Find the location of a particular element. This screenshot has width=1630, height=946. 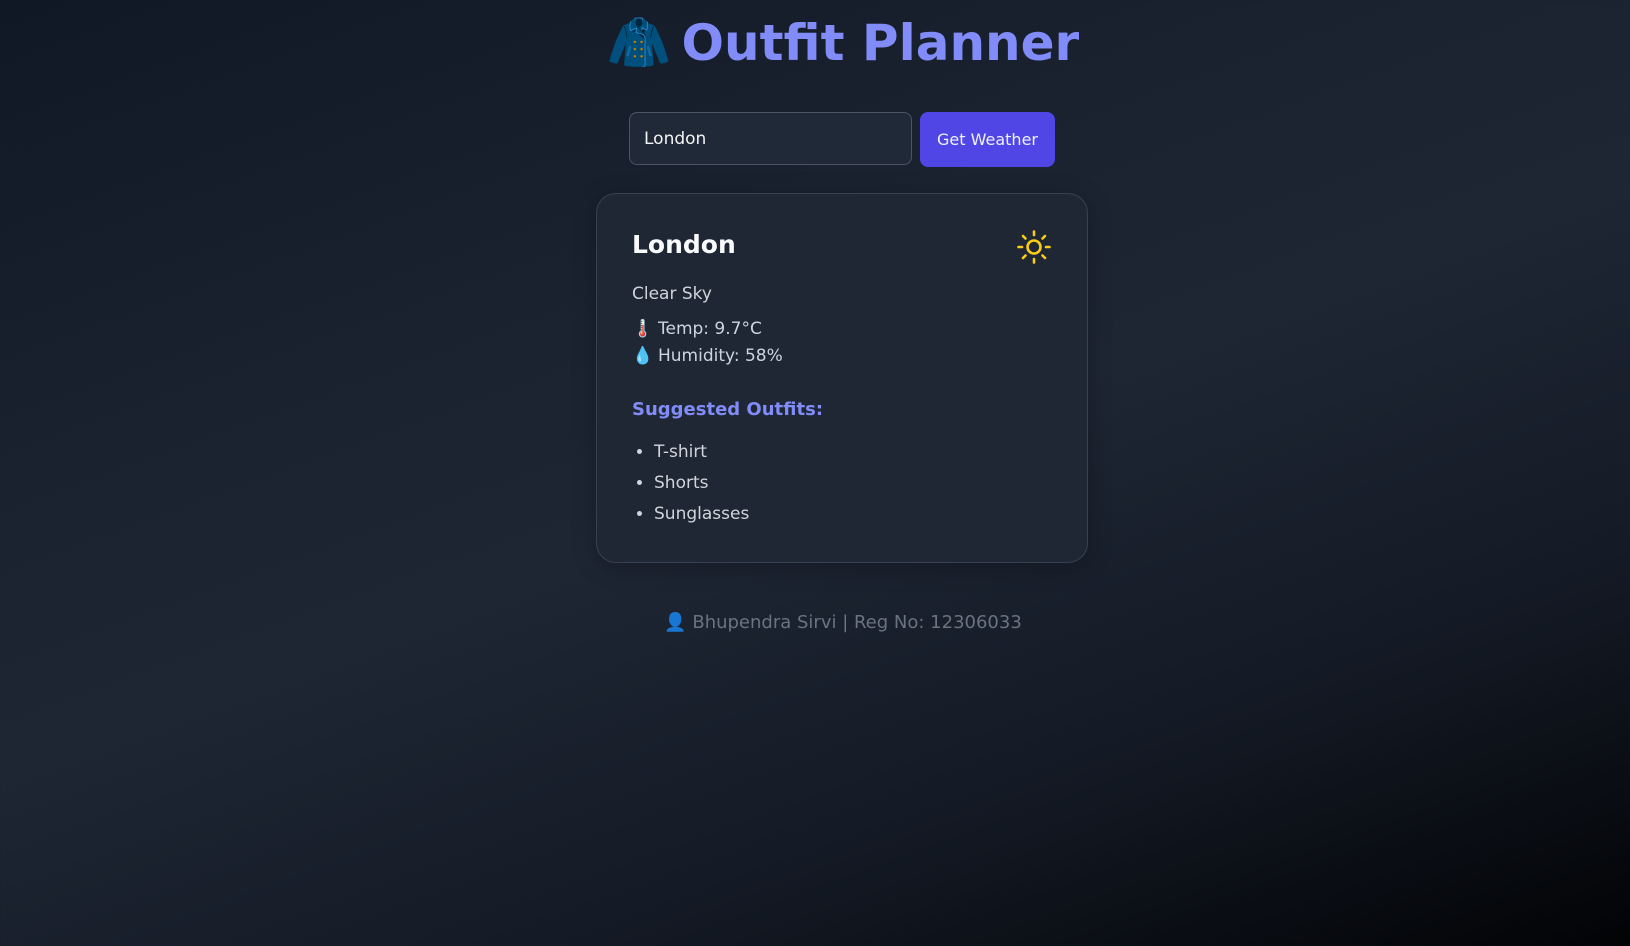

city-input is located at coordinates (770, 138).